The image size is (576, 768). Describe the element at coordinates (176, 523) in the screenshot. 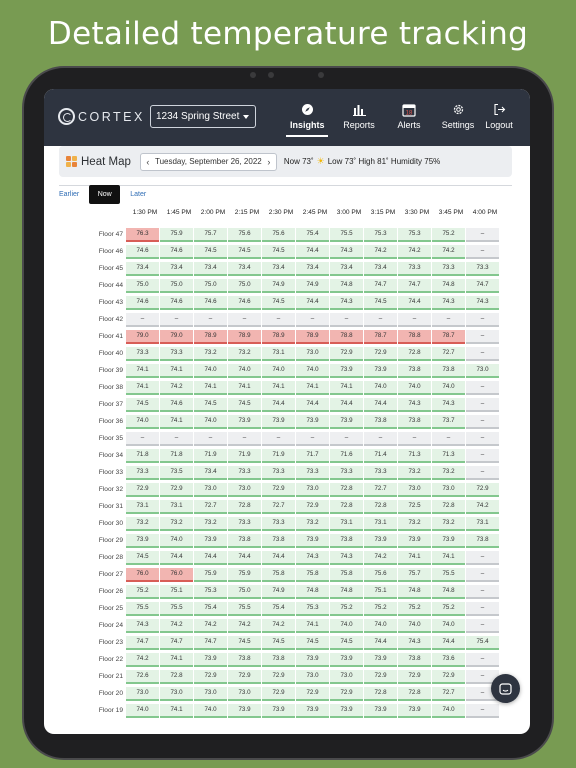

I see `temperature-cell: 73.2` at that location.